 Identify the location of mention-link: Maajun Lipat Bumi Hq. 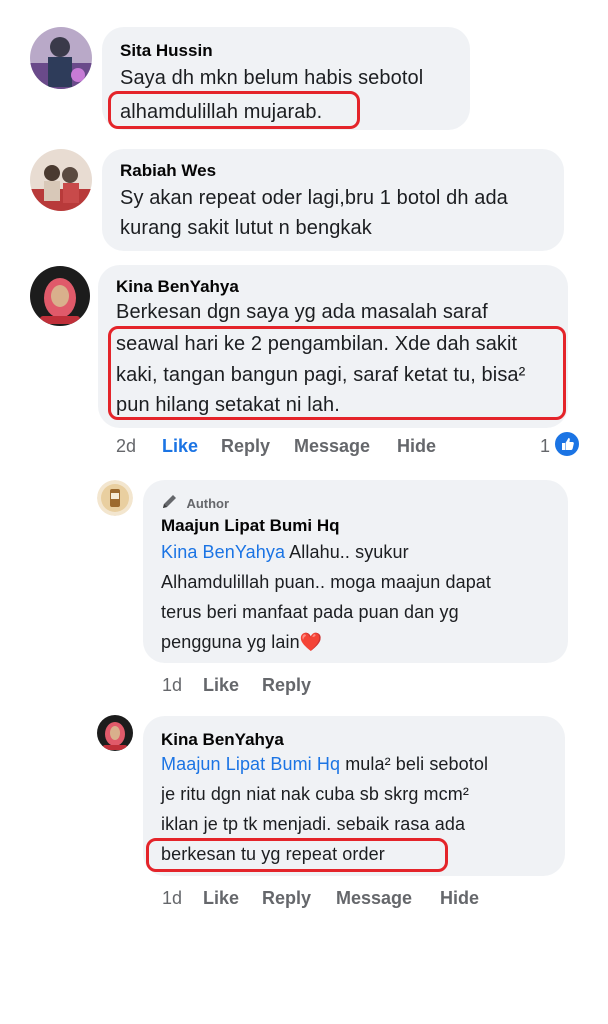
(250, 764).